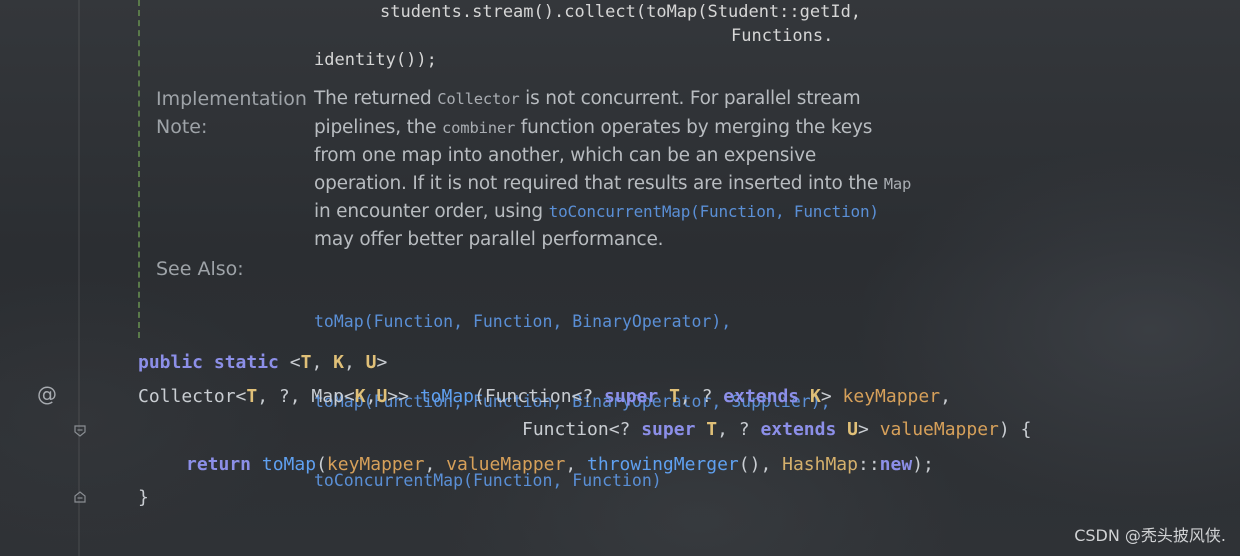 This screenshot has height=556, width=1240. I want to click on punct: <, so click(295, 362).